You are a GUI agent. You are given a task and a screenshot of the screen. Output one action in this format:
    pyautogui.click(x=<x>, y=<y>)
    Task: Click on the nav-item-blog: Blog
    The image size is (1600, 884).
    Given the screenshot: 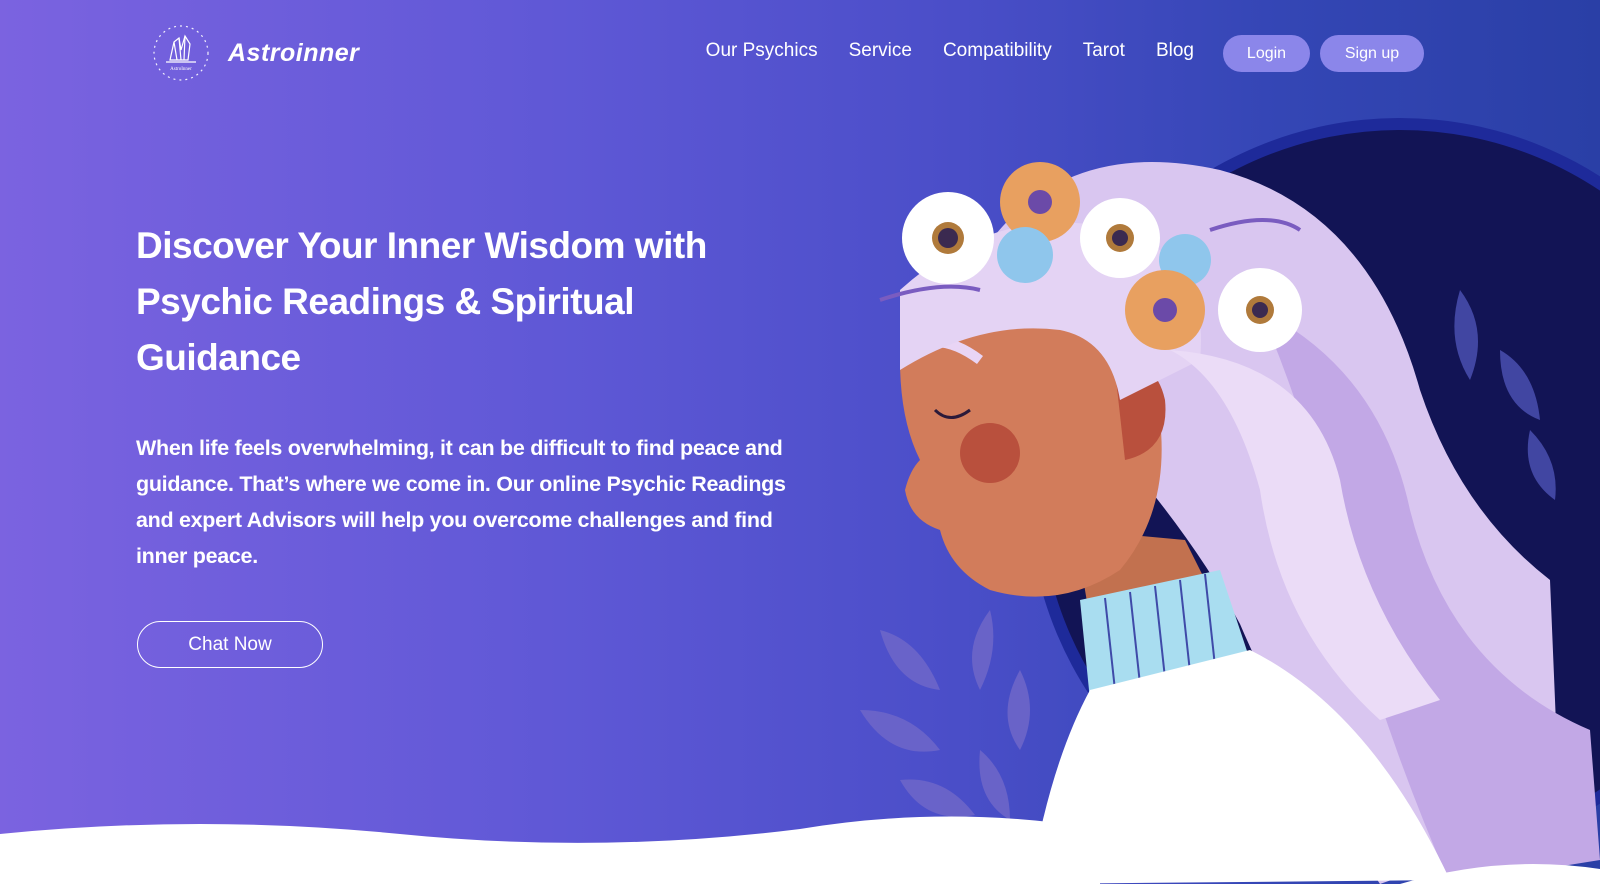 What is the action you would take?
    pyautogui.click(x=1175, y=51)
    